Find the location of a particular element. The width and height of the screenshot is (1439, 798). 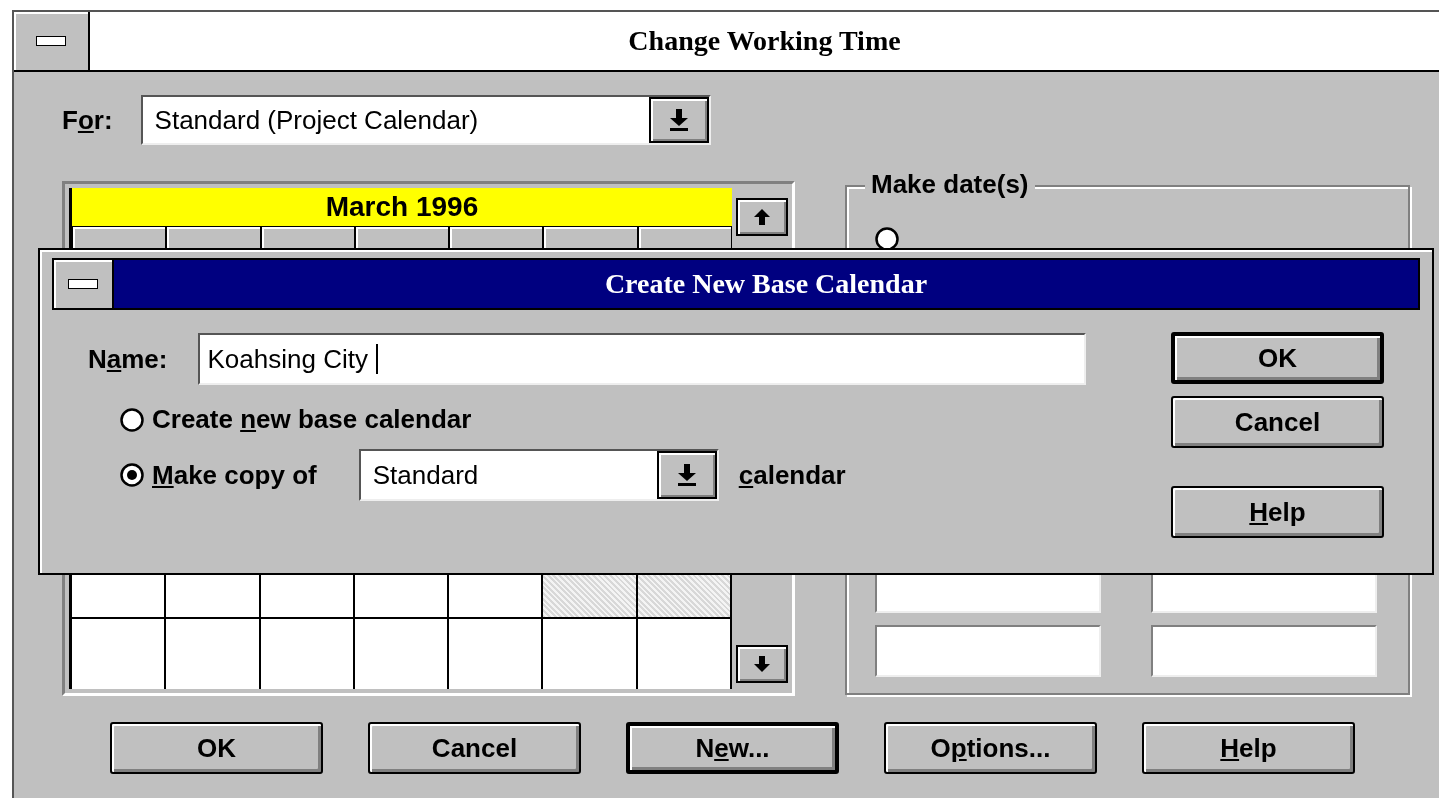

name-field: Koahsing City is located at coordinates (641, 359).